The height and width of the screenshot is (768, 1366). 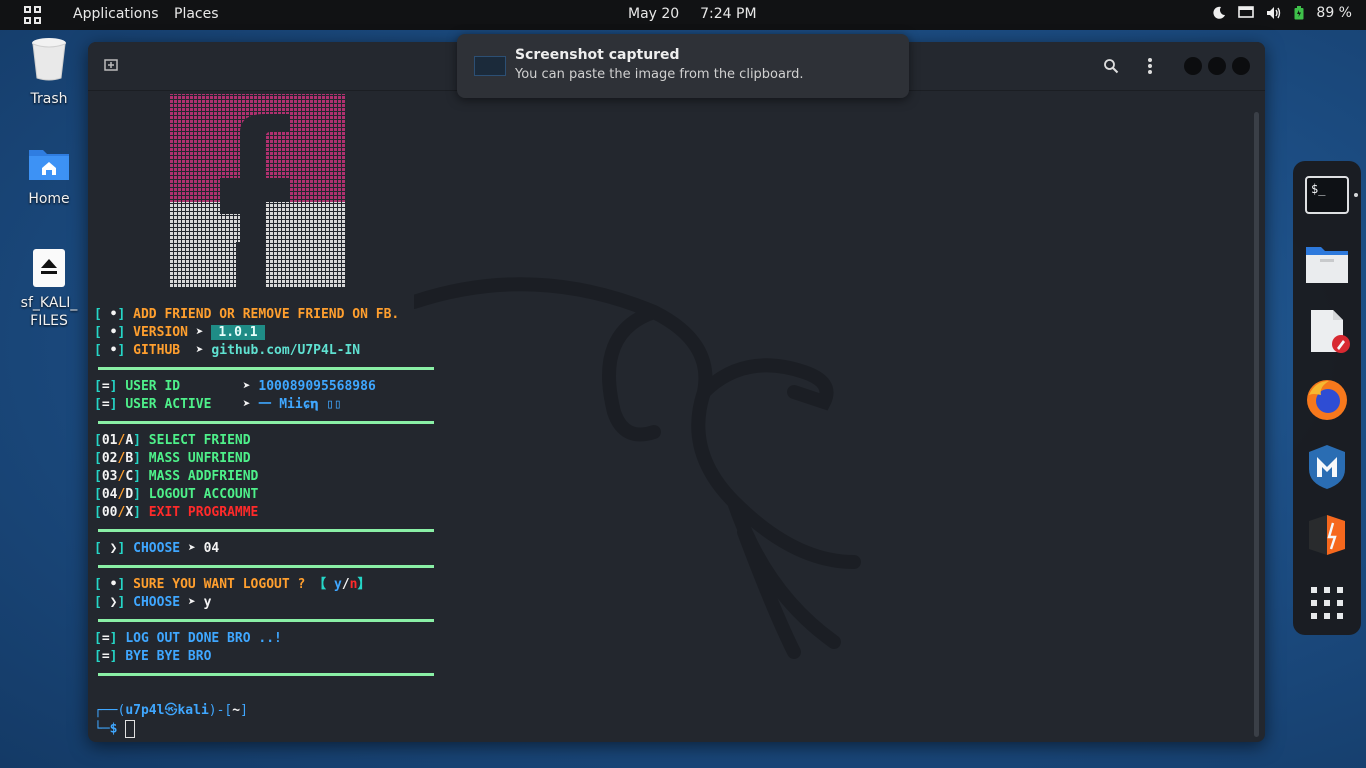 What do you see at coordinates (1246, 13) in the screenshot?
I see `screen-icon` at bounding box center [1246, 13].